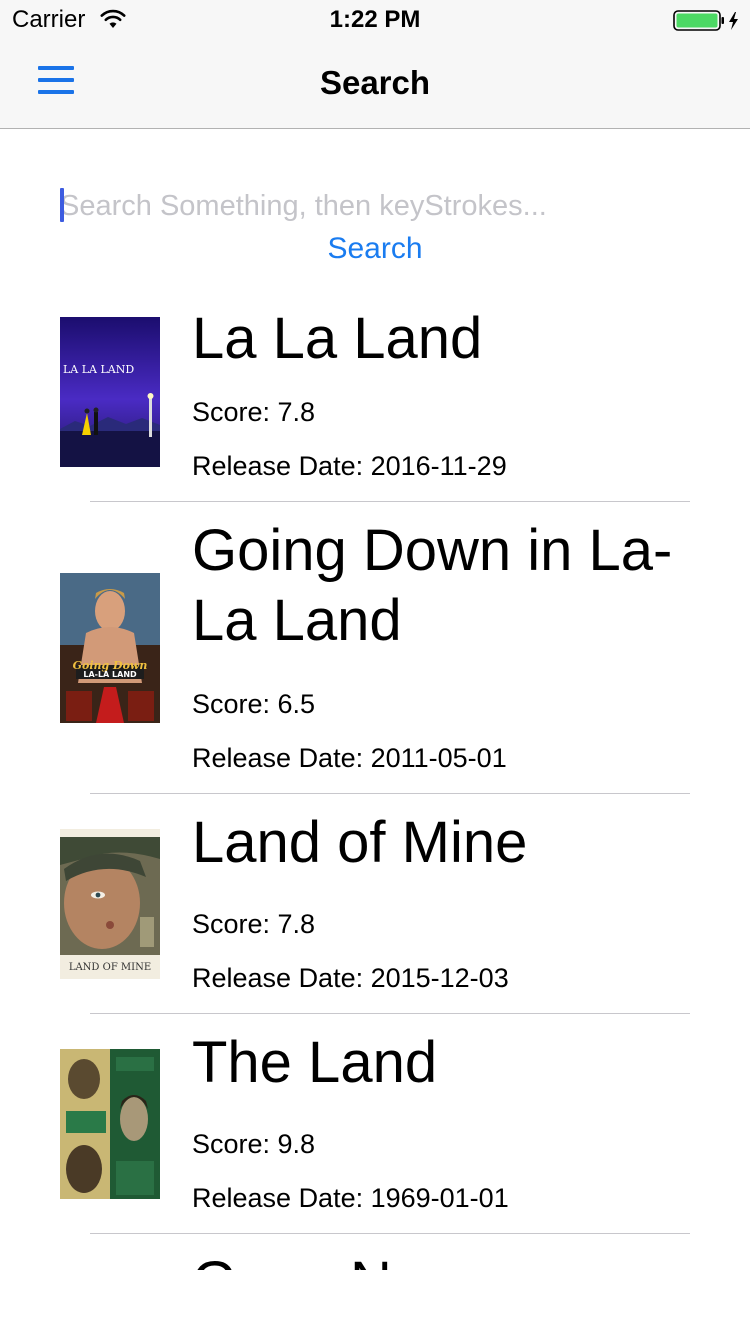 Image resolution: width=750 pixels, height=1334 pixels. I want to click on movie-title: The Land, so click(315, 1062).